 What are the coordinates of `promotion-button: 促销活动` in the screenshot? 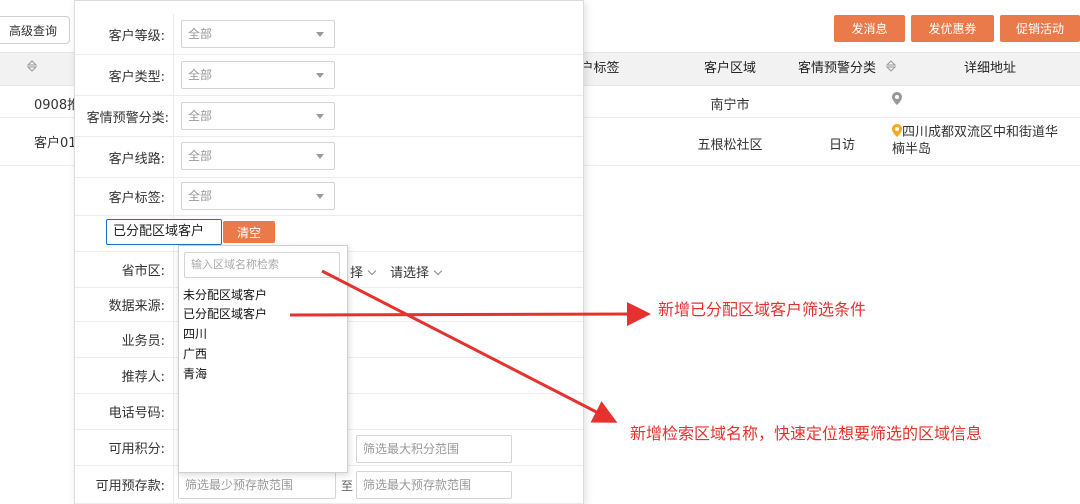 It's located at (1040, 28).